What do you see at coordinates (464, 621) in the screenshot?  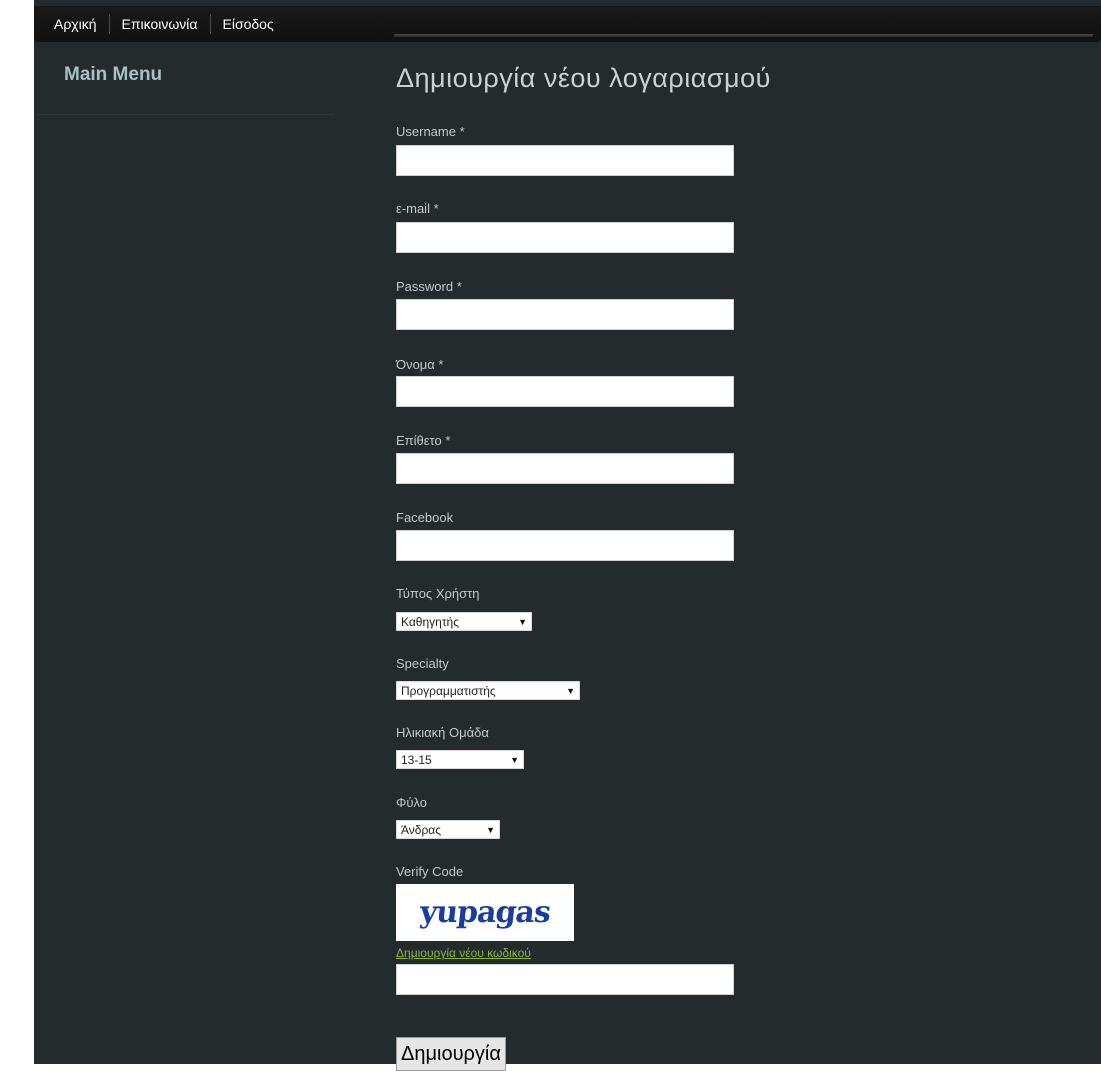 I see `user-type-select: Καθηγητής ▼` at bounding box center [464, 621].